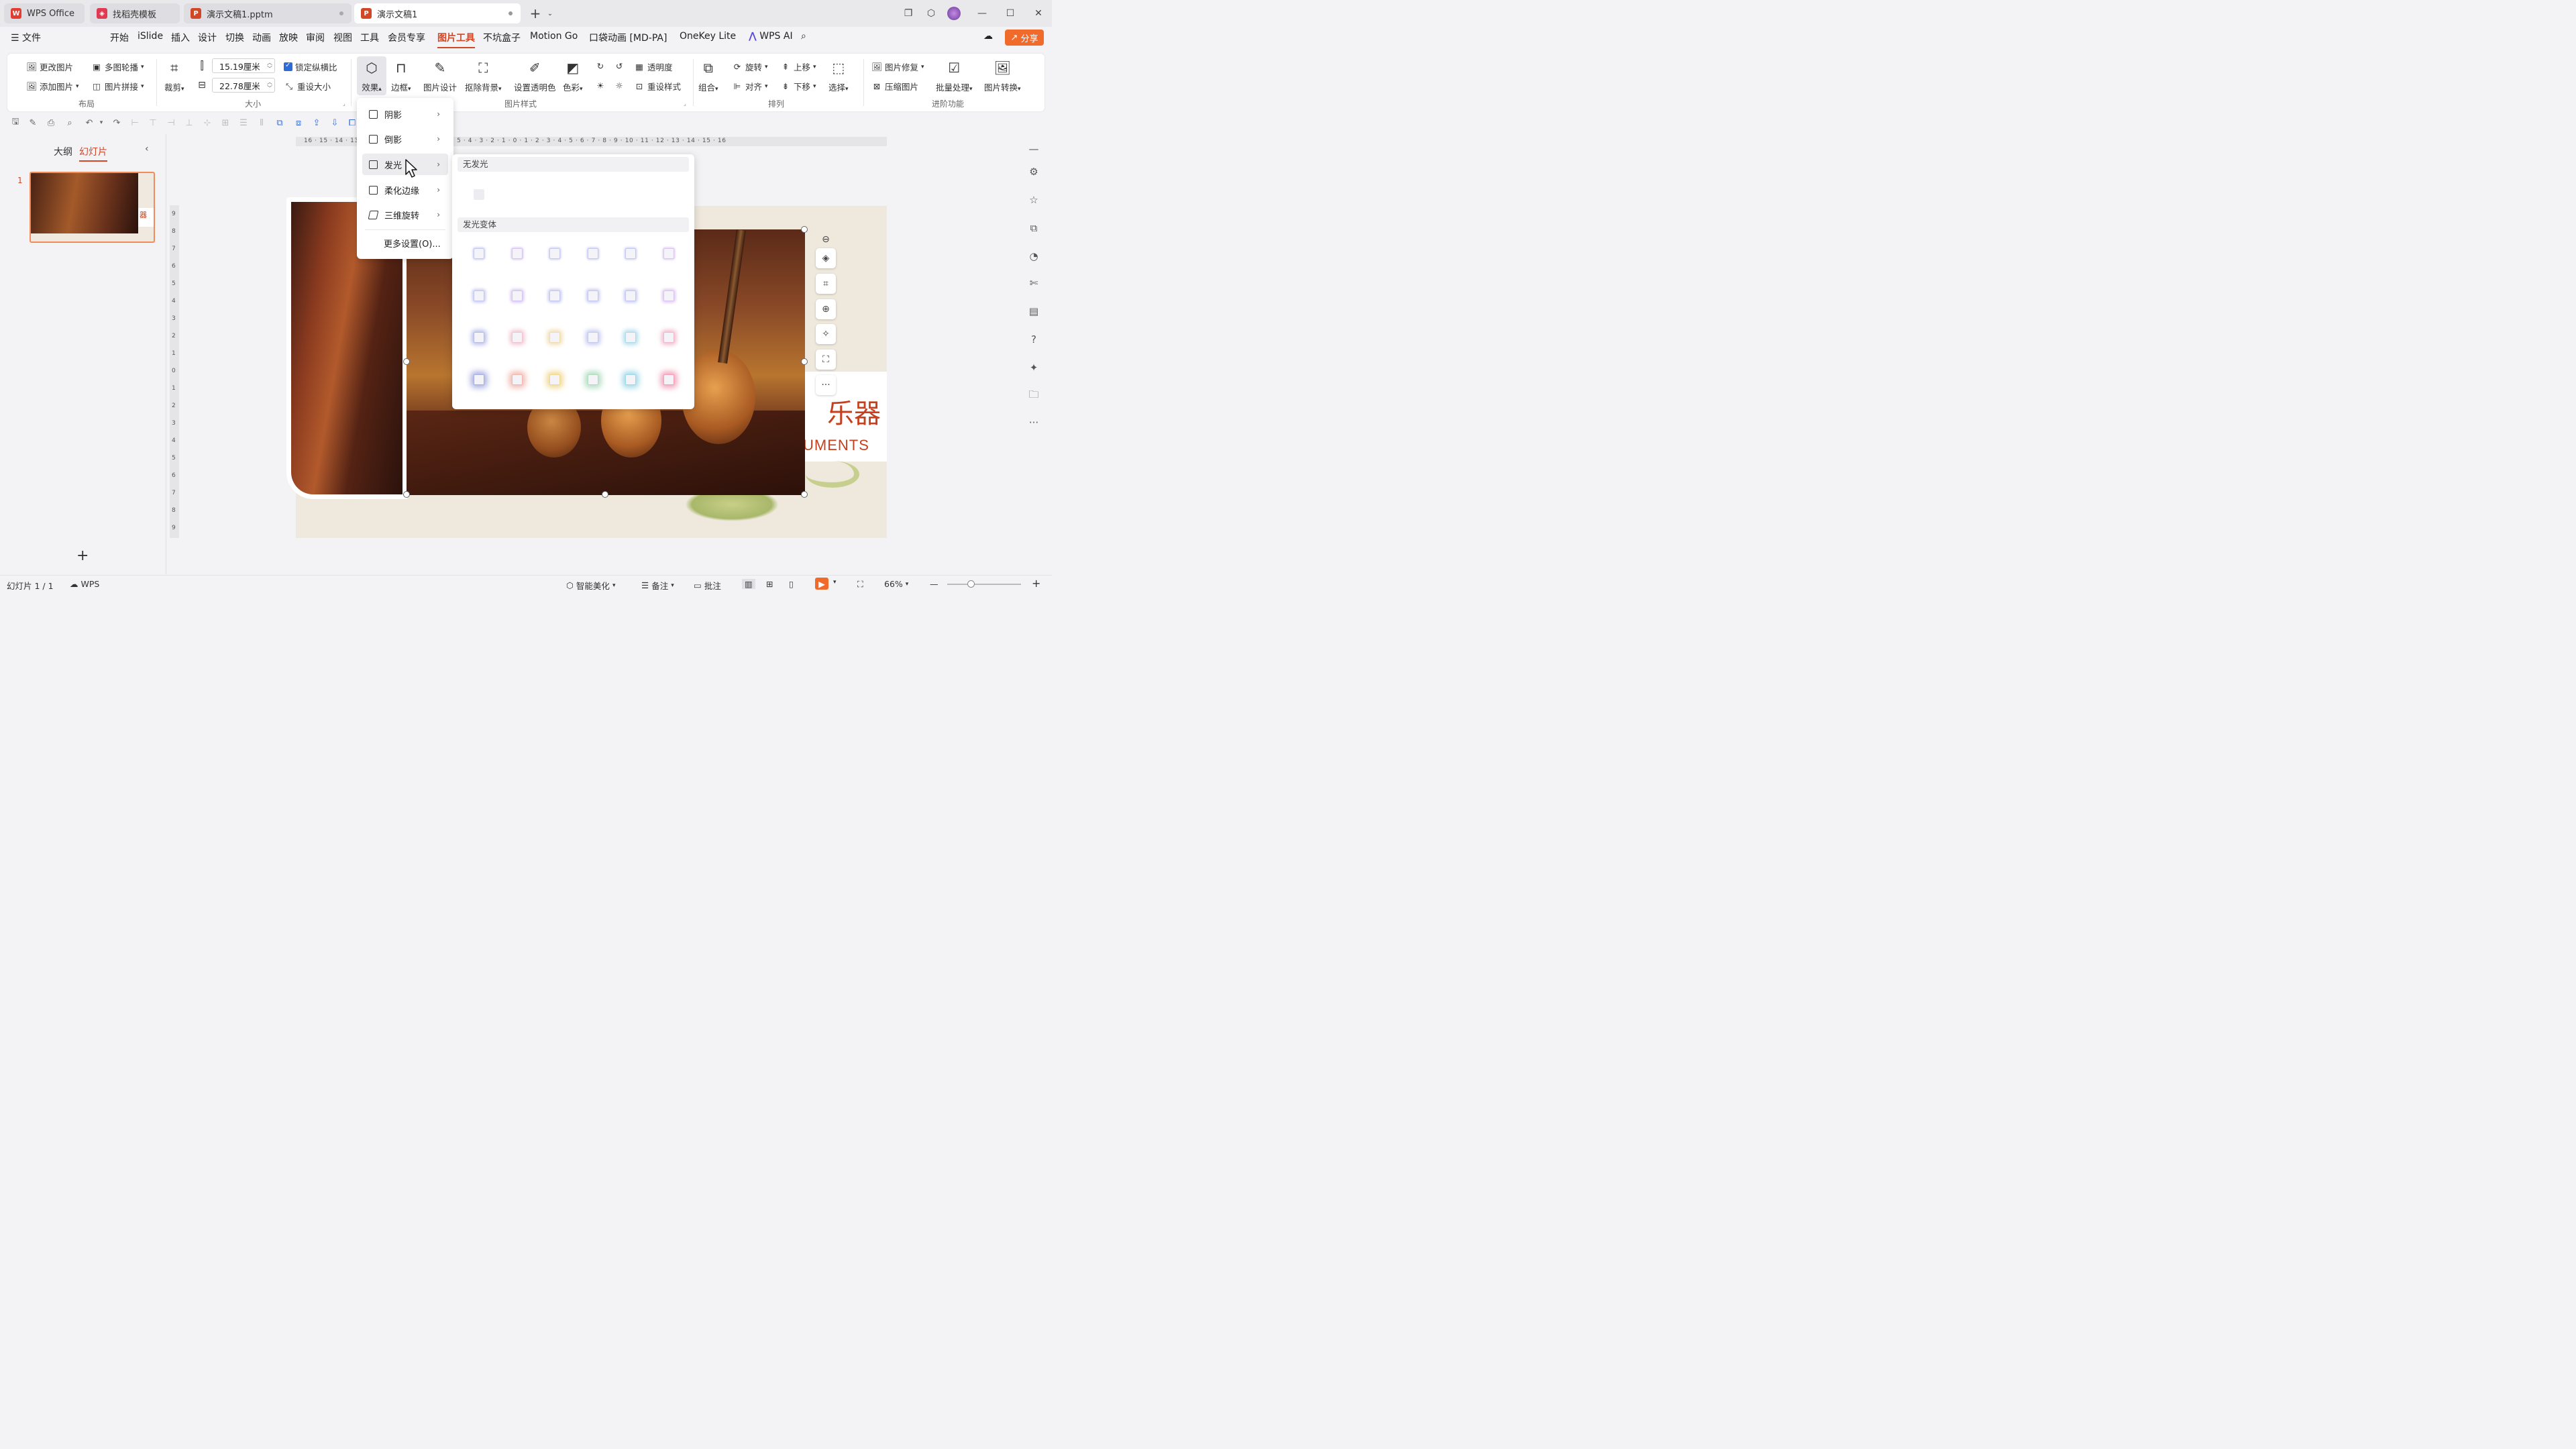 This screenshot has height=1449, width=2576. Describe the element at coordinates (180, 37) in the screenshot. I see `menu-insert: 插入` at that location.